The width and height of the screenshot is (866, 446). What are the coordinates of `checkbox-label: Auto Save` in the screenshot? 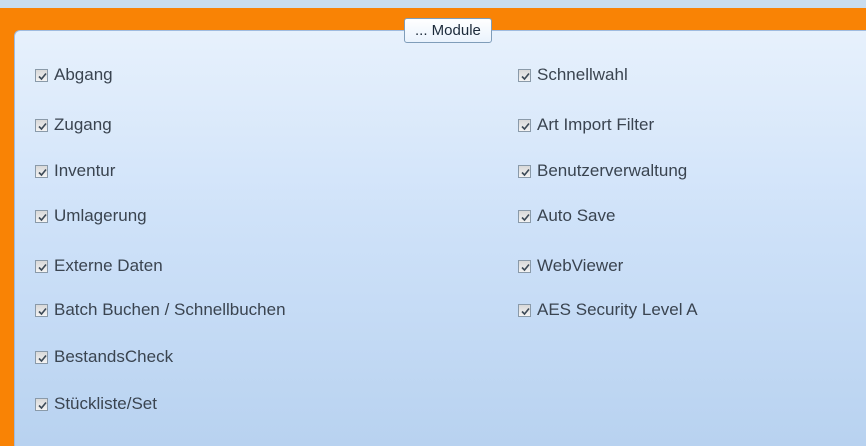 It's located at (576, 215).